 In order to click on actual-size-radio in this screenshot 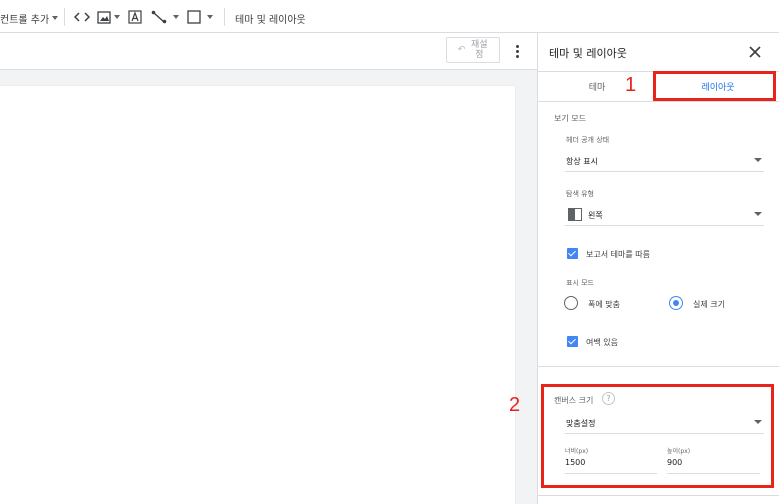, I will do `click(676, 303)`.